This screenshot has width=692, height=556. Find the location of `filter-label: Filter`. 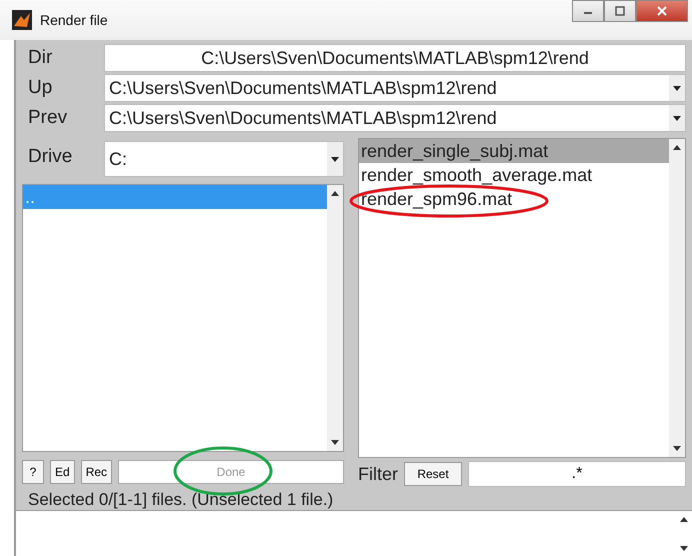

filter-label: Filter is located at coordinates (378, 474).